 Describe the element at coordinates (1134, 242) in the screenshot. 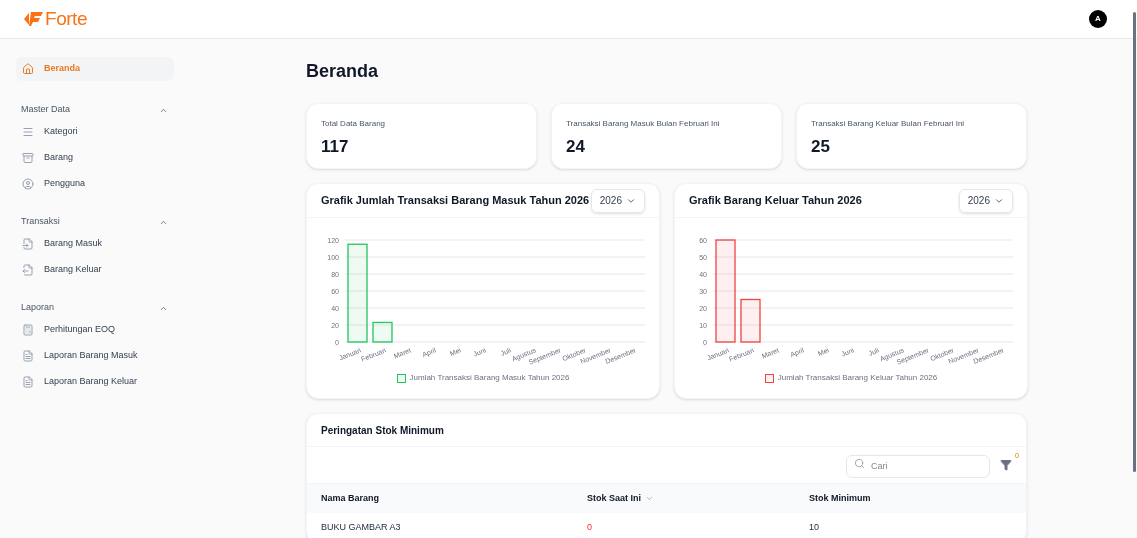

I see `scrollbar` at that location.